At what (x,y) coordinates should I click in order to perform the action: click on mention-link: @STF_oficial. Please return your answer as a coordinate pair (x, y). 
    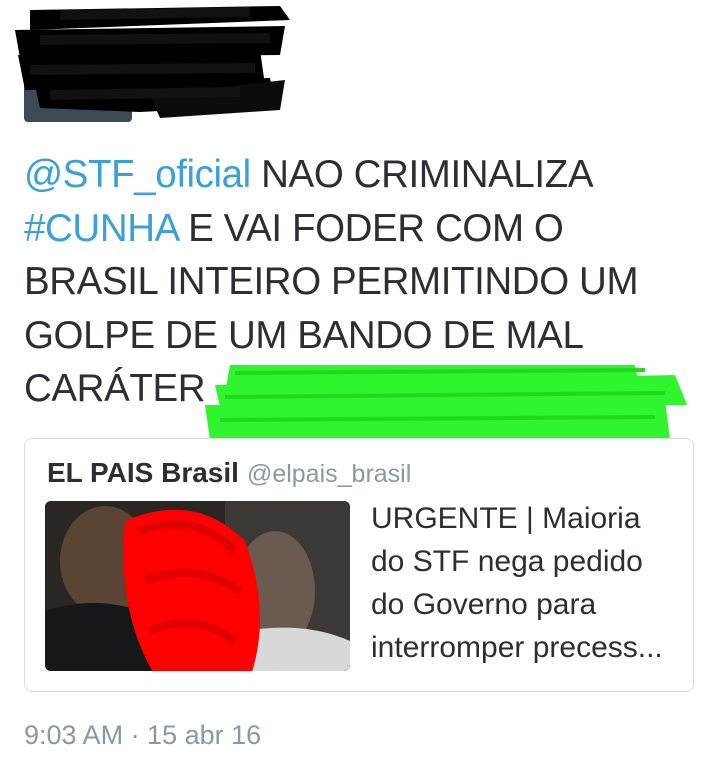
    Looking at the image, I should click on (137, 174).